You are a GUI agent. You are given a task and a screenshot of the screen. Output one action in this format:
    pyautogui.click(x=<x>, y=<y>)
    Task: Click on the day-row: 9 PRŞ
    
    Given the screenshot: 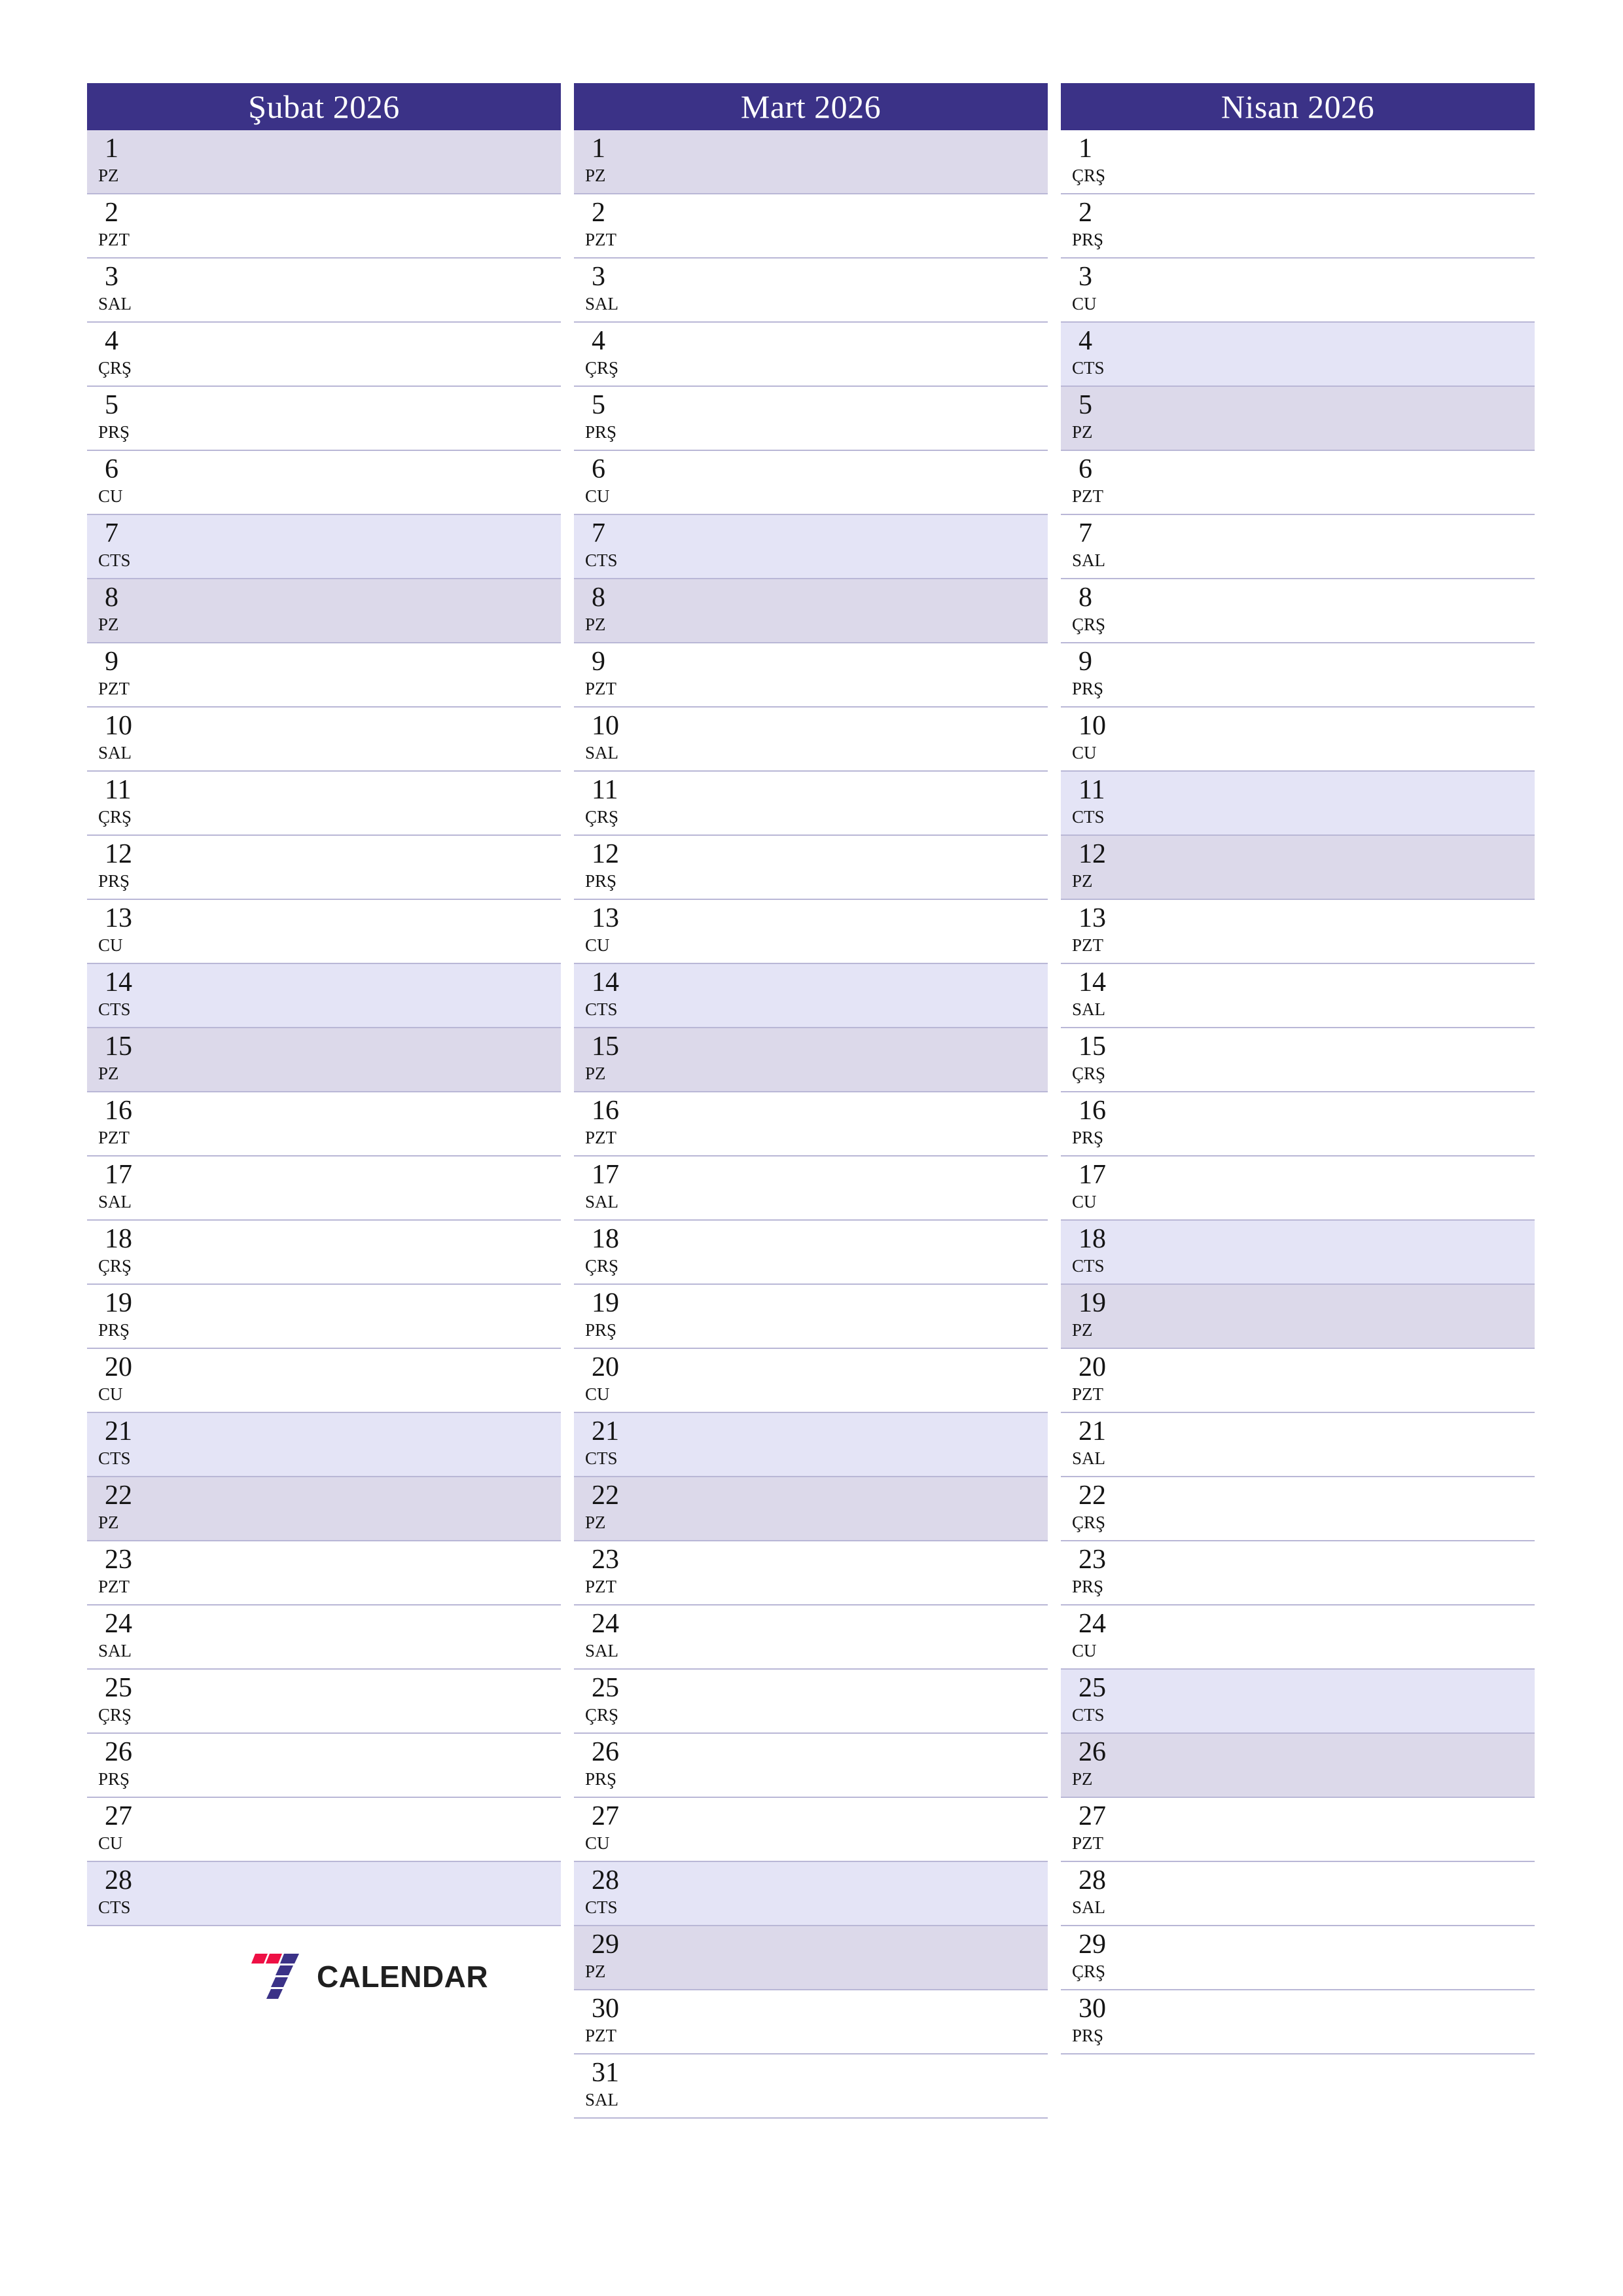 What is the action you would take?
    pyautogui.click(x=1298, y=675)
    